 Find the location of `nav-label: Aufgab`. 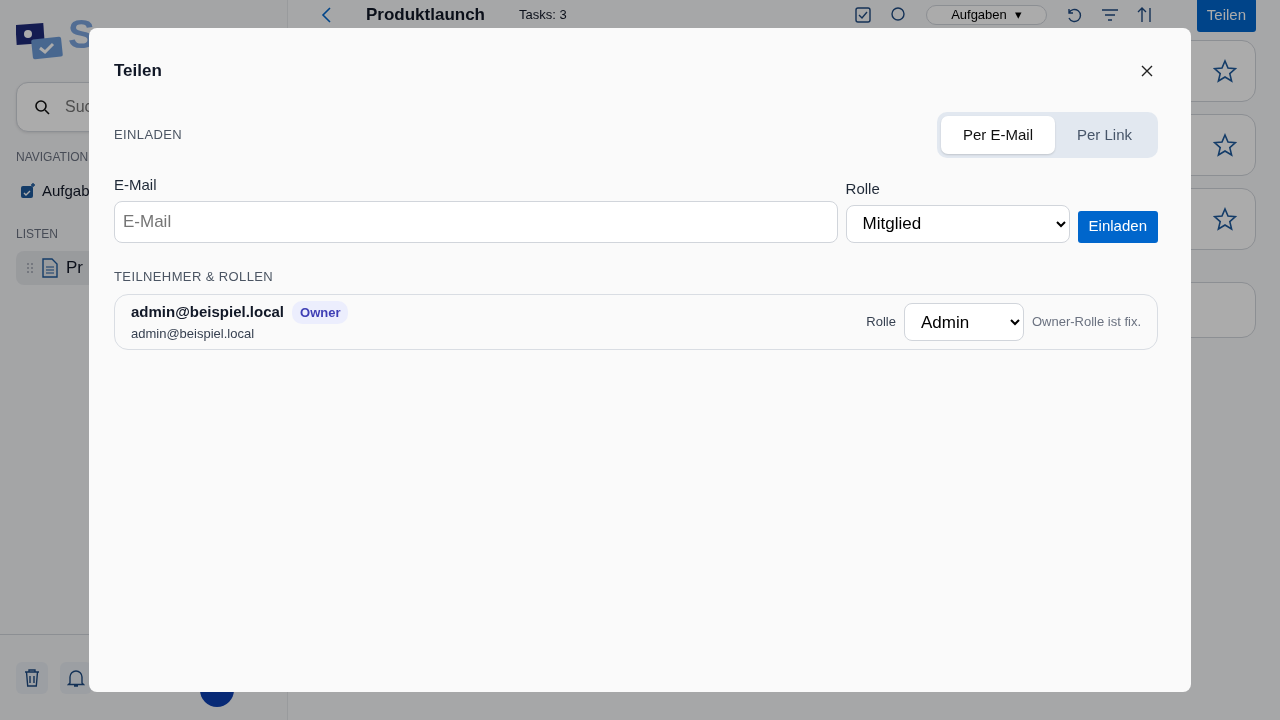

nav-label: Aufgab is located at coordinates (66, 191).